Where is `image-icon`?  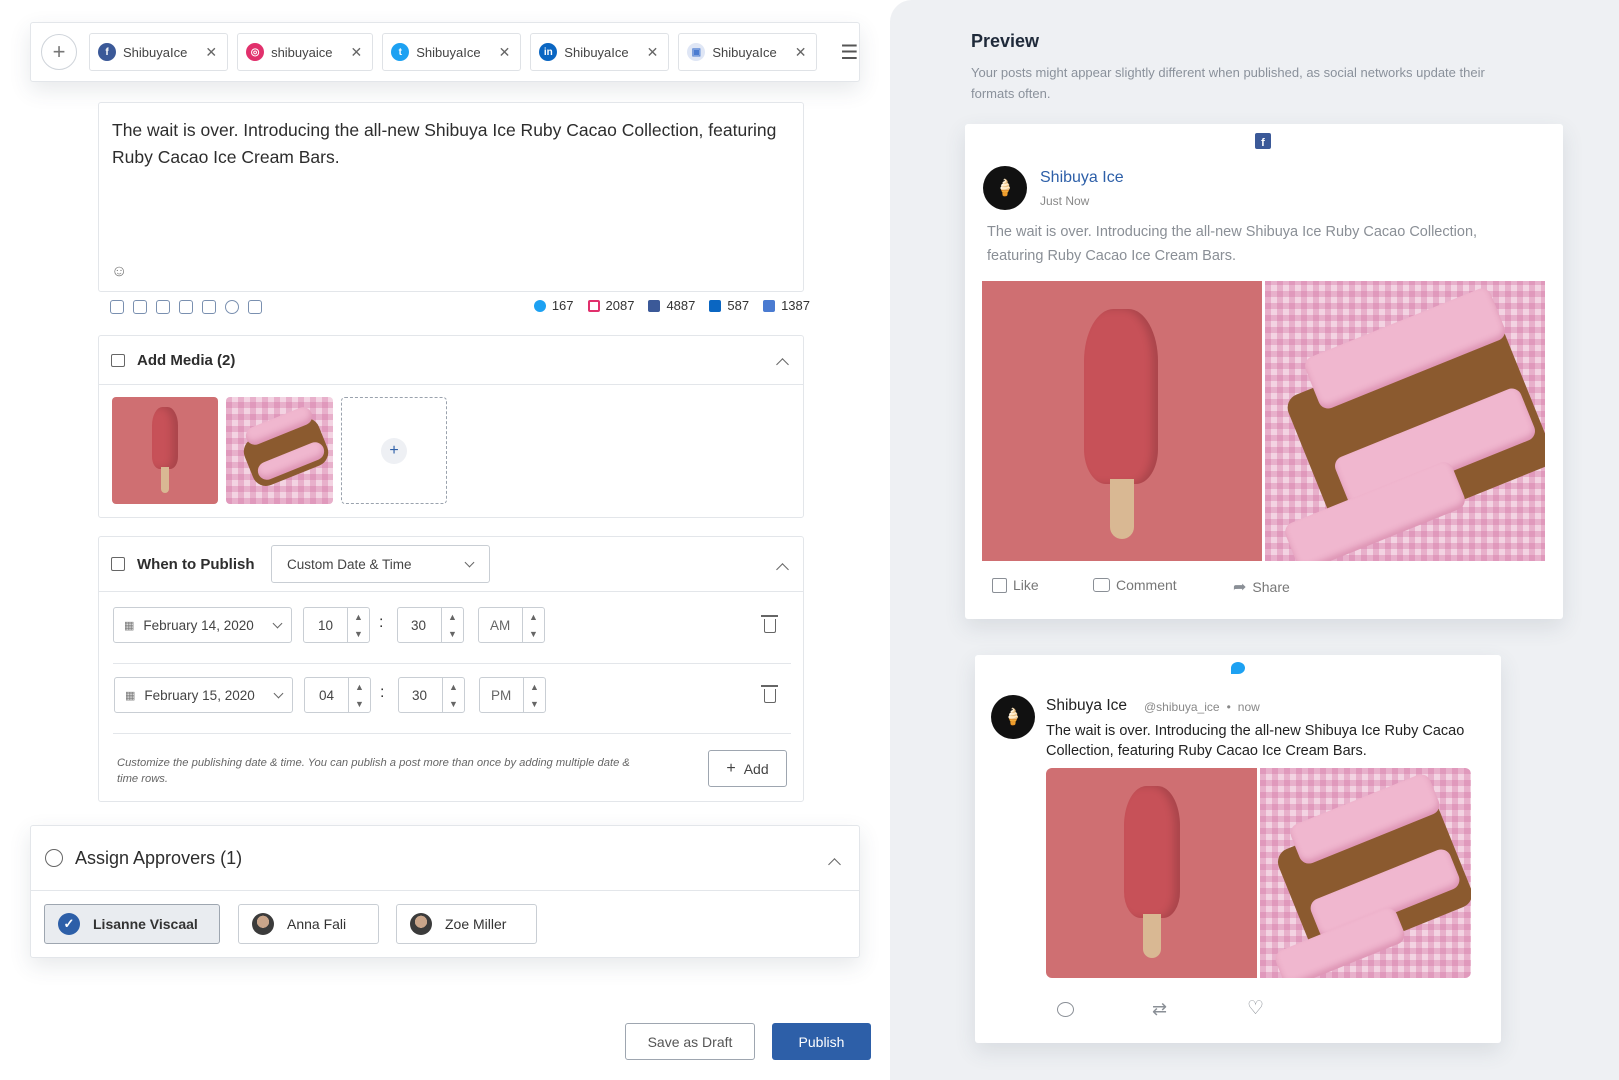 image-icon is located at coordinates (117, 306).